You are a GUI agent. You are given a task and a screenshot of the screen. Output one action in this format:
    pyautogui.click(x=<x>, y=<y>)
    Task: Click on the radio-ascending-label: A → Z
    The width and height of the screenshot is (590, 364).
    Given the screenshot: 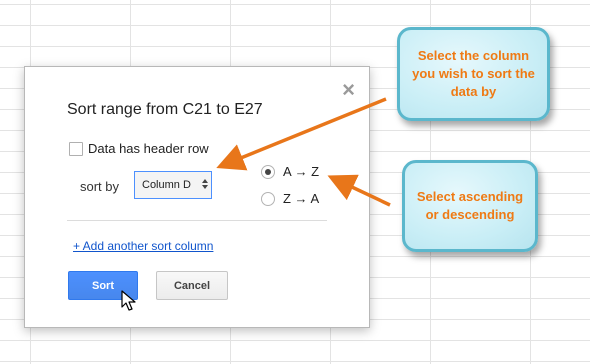 What is the action you would take?
    pyautogui.click(x=301, y=171)
    